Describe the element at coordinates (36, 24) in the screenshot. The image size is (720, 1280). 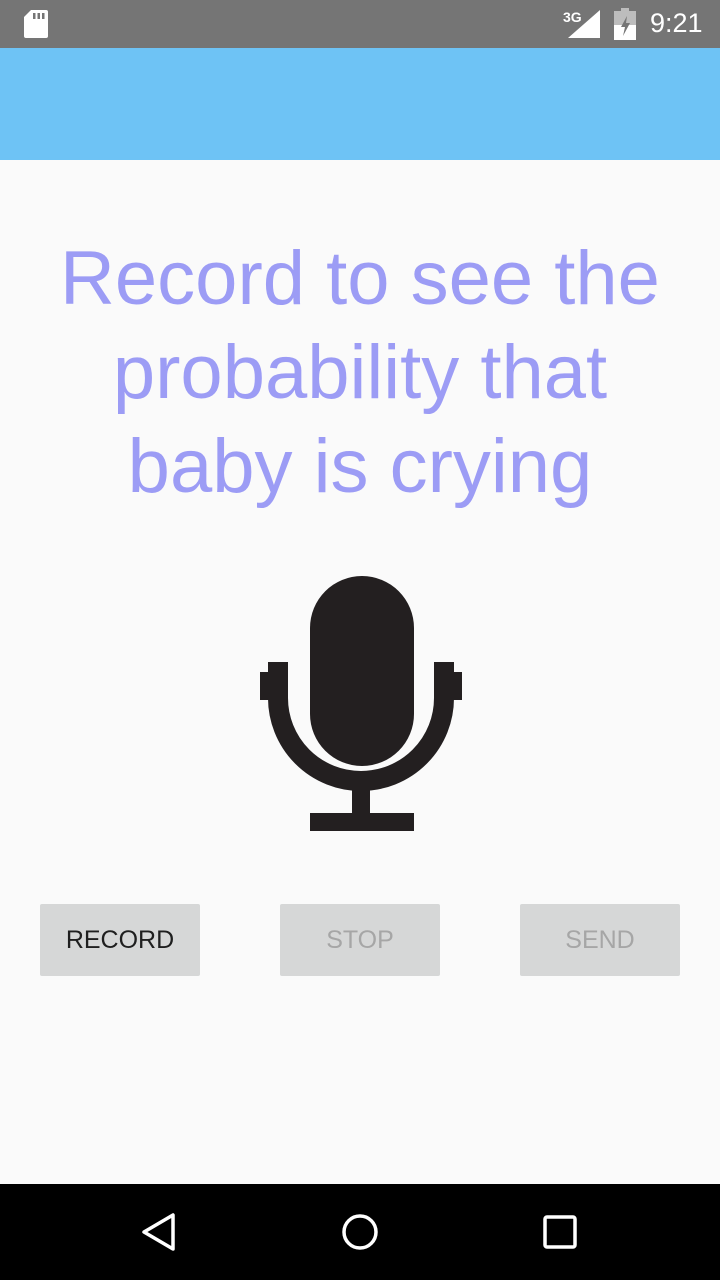
I see `sd-card-icon` at that location.